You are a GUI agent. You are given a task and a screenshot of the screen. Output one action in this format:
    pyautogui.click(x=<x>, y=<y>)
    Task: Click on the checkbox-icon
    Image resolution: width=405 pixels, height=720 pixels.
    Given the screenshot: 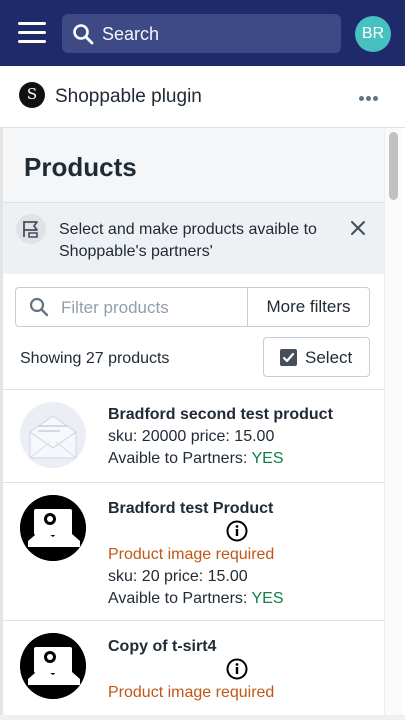 What is the action you would take?
    pyautogui.click(x=288, y=357)
    